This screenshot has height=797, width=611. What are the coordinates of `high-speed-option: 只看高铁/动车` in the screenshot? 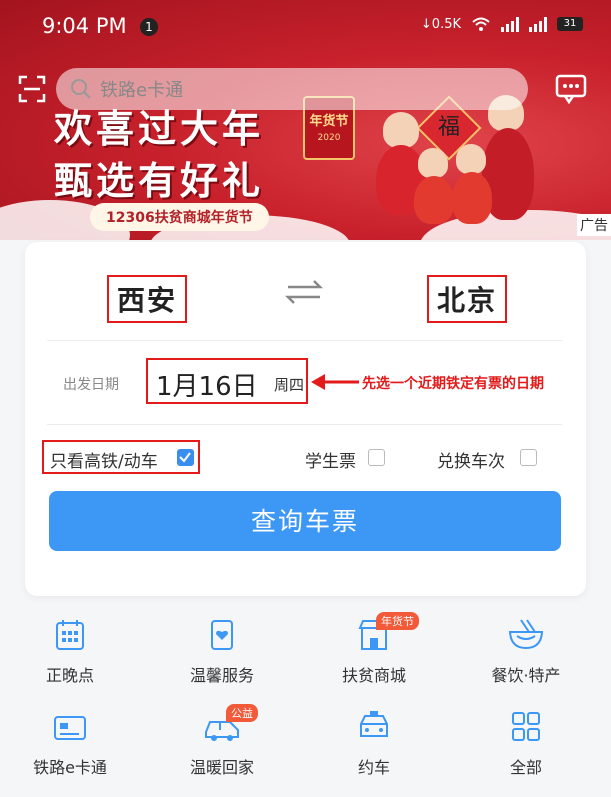 It's located at (121, 457).